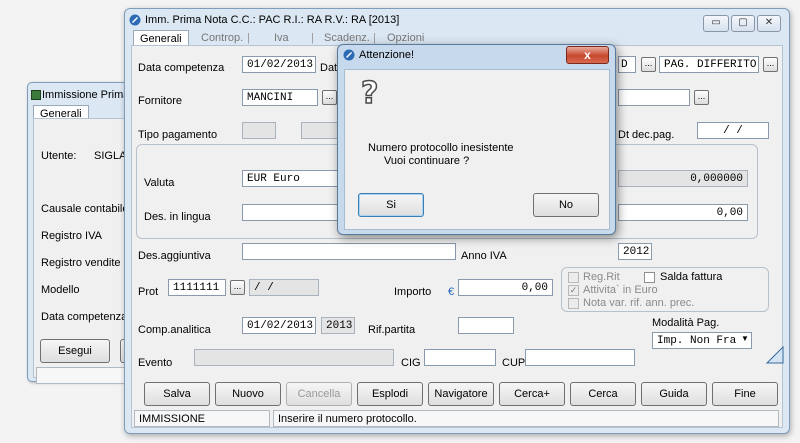 This screenshot has width=800, height=443. What do you see at coordinates (110, 156) in the screenshot?
I see `utente-value: SIGLA` at bounding box center [110, 156].